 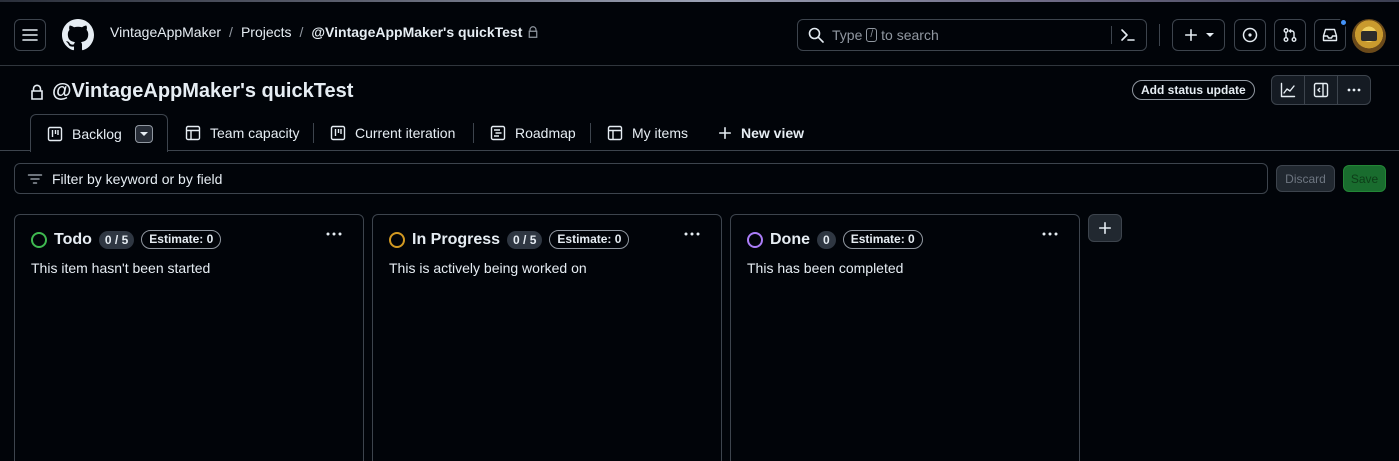 What do you see at coordinates (1111, 35) in the screenshot?
I see `search-divider` at bounding box center [1111, 35].